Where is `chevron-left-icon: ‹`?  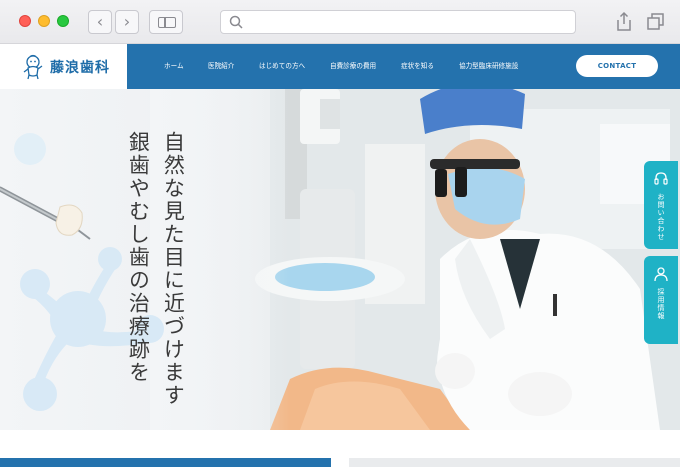 chevron-left-icon: ‹ is located at coordinates (100, 21).